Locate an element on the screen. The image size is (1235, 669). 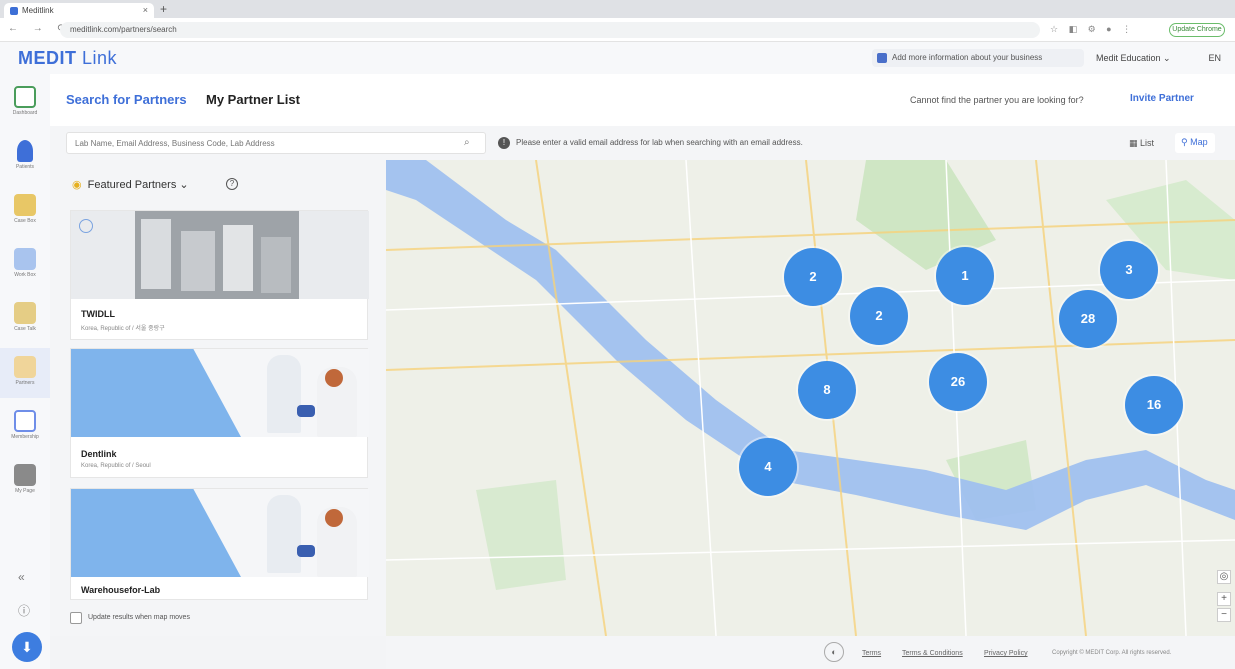
map-cluster: 4 is located at coordinates (768, 467).